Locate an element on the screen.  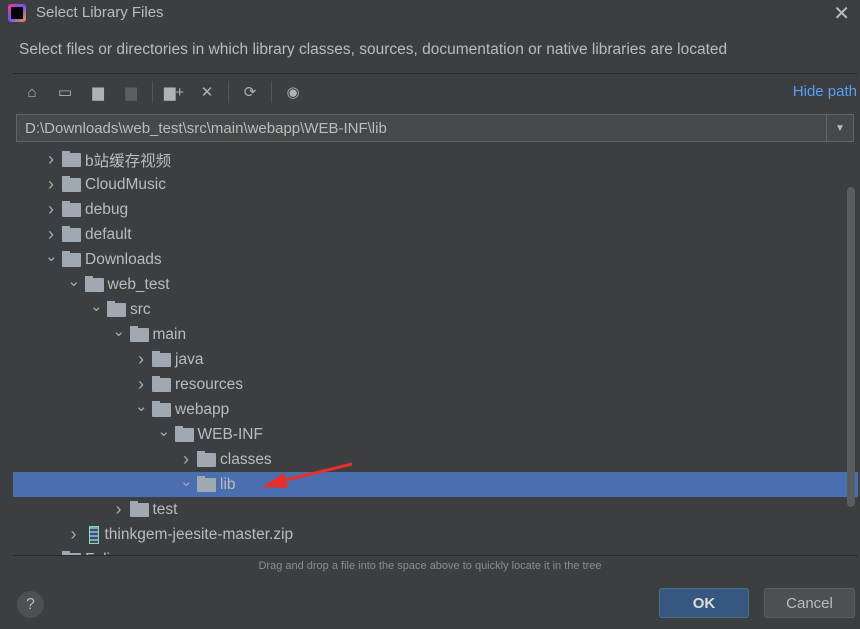
tree-item-label: WEB-INF is located at coordinates (230, 434).